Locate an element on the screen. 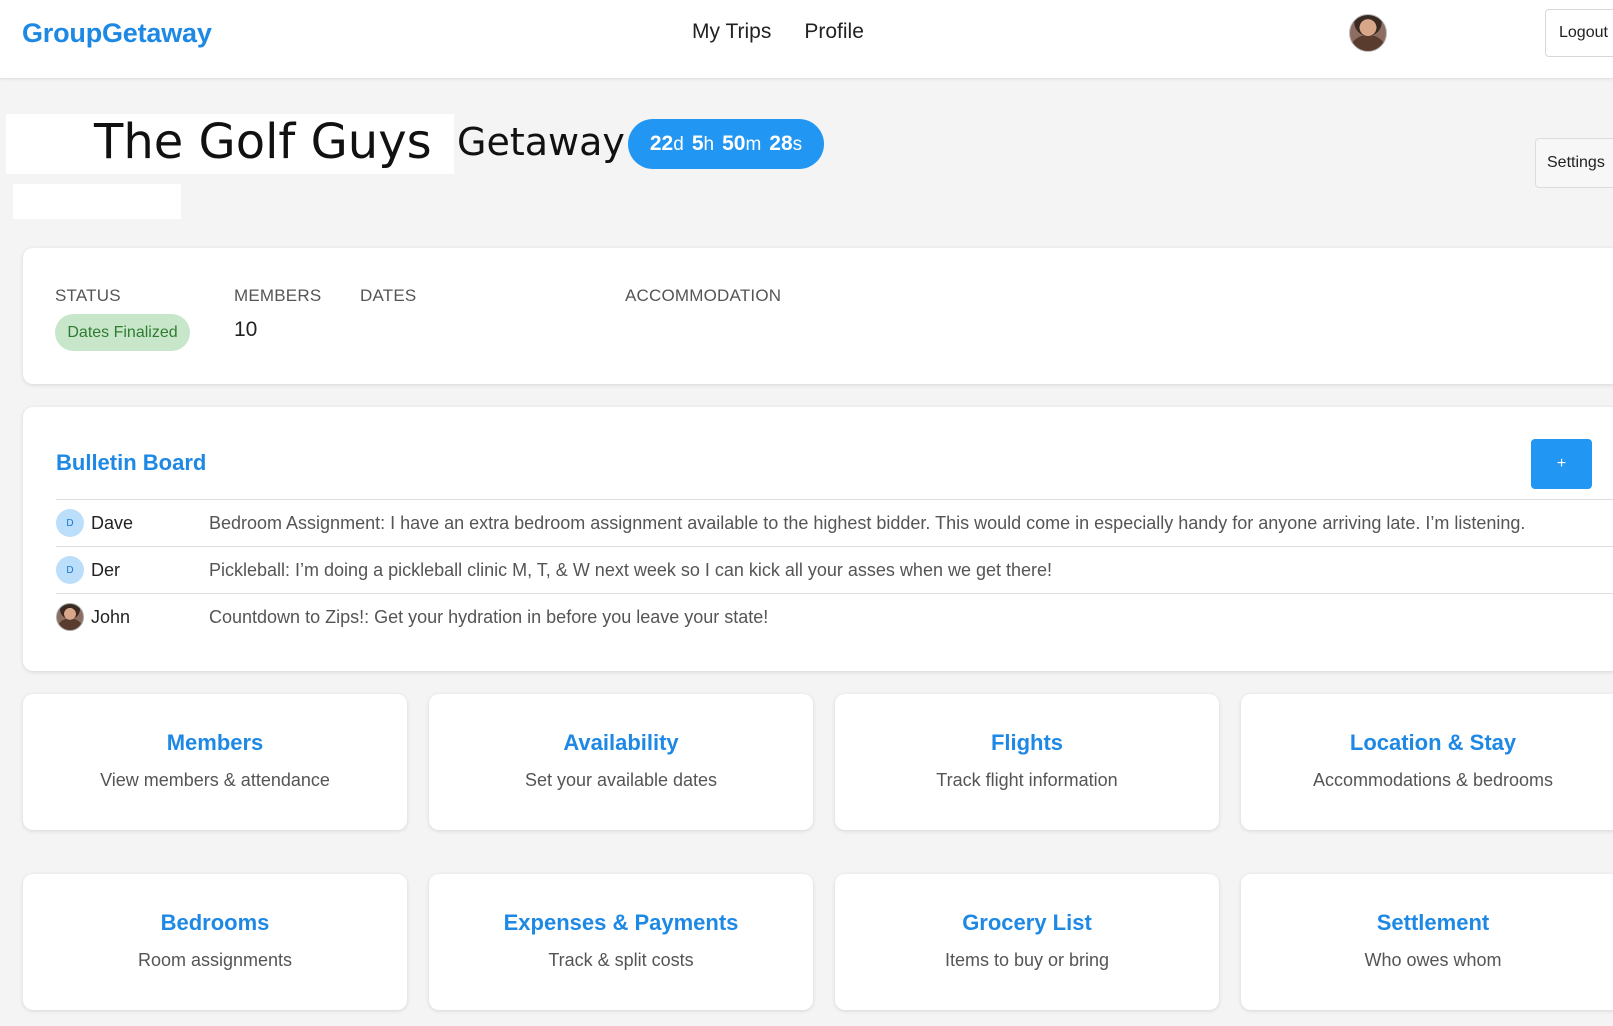  post-author: Der is located at coordinates (106, 569).